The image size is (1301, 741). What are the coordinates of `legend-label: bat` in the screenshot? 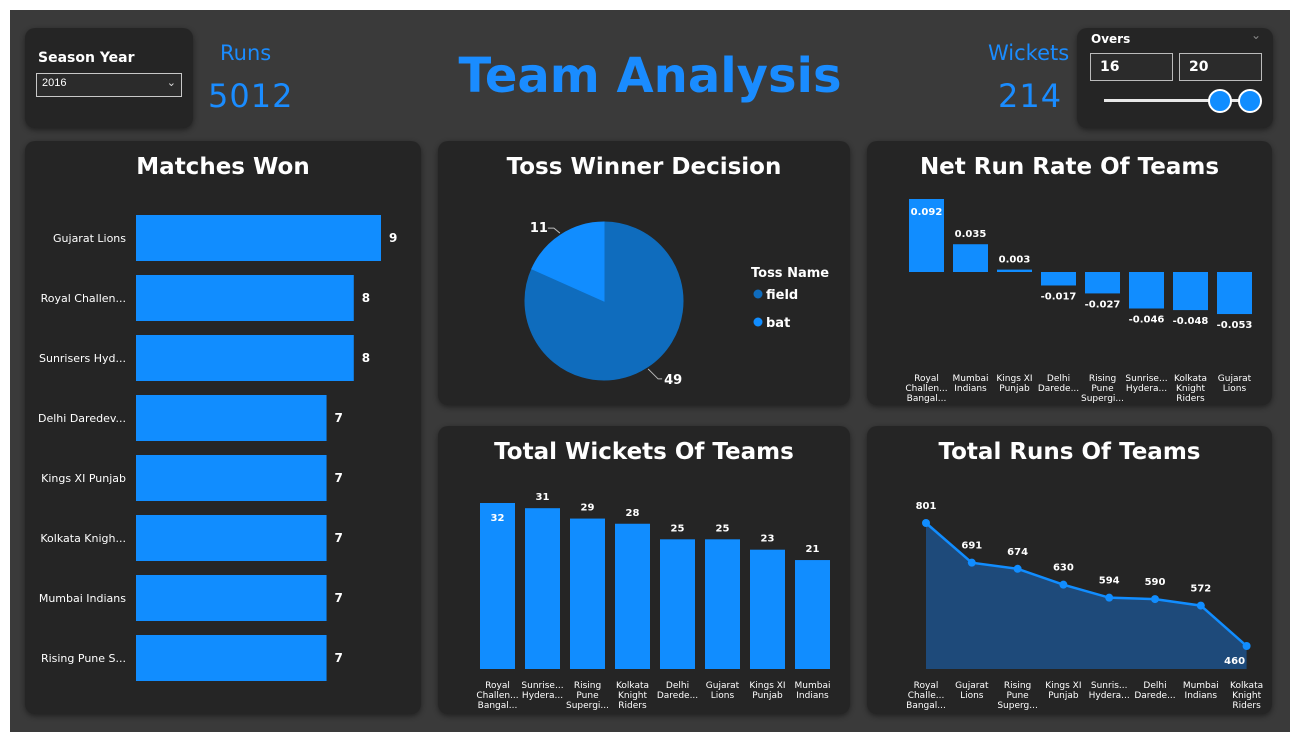 It's located at (778, 323).